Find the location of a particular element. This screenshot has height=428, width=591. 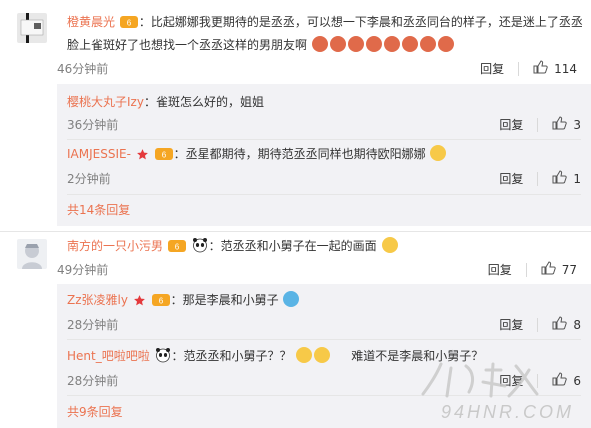

view-more-replies-link: 共9条回复 is located at coordinates (95, 411).